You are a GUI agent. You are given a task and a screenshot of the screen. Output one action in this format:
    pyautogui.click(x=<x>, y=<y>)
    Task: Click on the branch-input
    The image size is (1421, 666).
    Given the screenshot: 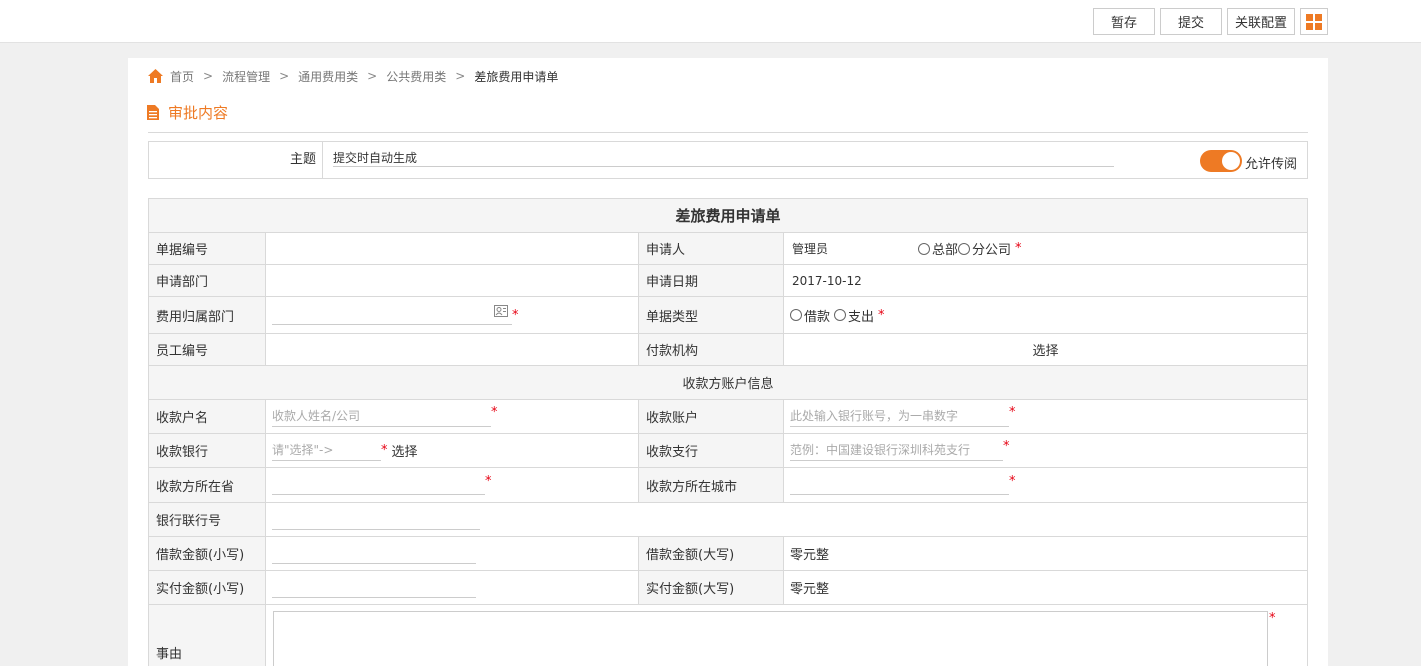 What is the action you would take?
    pyautogui.click(x=896, y=450)
    